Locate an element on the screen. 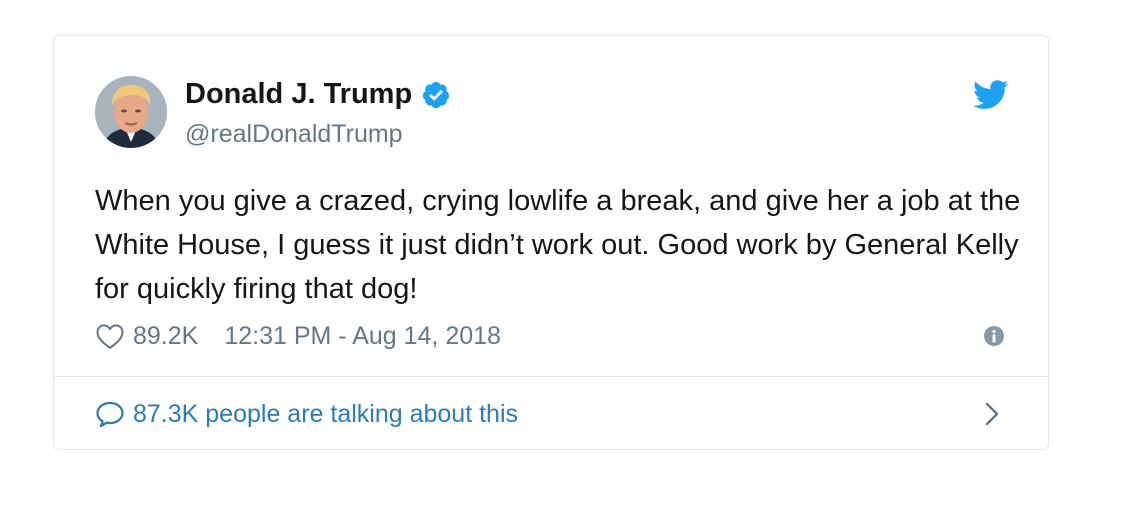 This screenshot has height=518, width=1126. author-handle: @realDonaldTrump is located at coordinates (294, 134).